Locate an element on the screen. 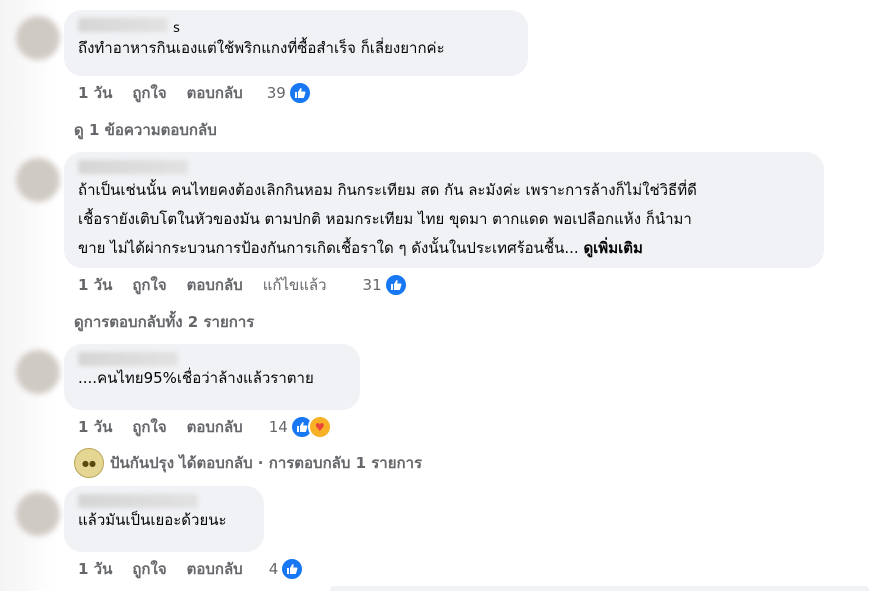  comment-actions: 1 วัน ถูกใจ ตอบกลับ 14 ♥ is located at coordinates (205, 427).